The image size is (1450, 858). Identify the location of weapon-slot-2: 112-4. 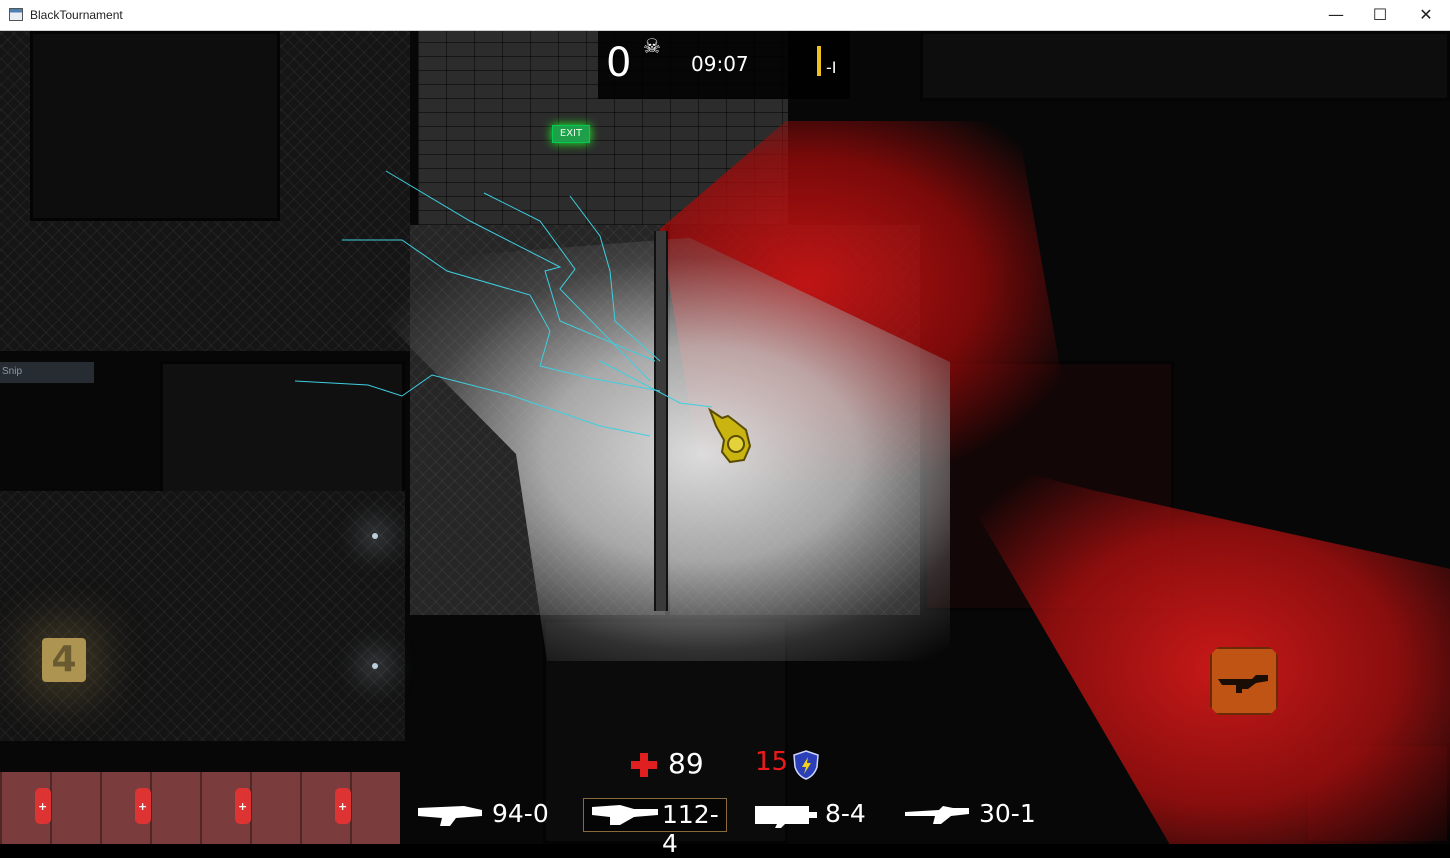
(655, 828).